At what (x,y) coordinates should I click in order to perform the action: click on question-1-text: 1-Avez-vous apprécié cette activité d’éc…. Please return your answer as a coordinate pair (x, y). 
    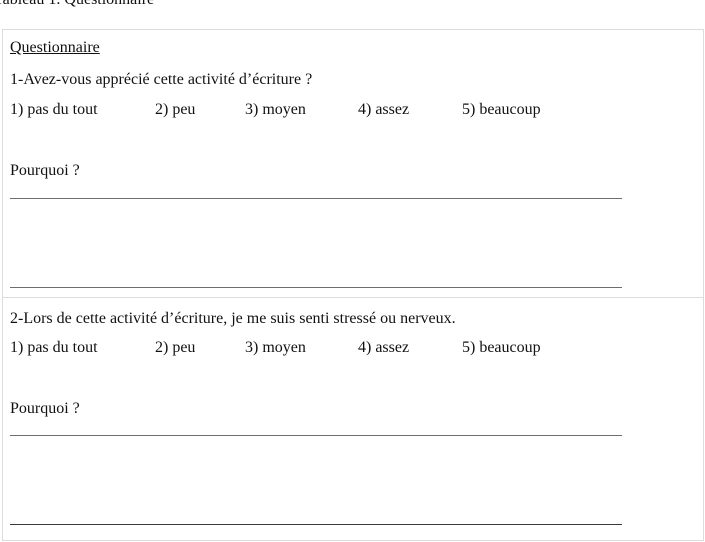
    Looking at the image, I should click on (161, 79).